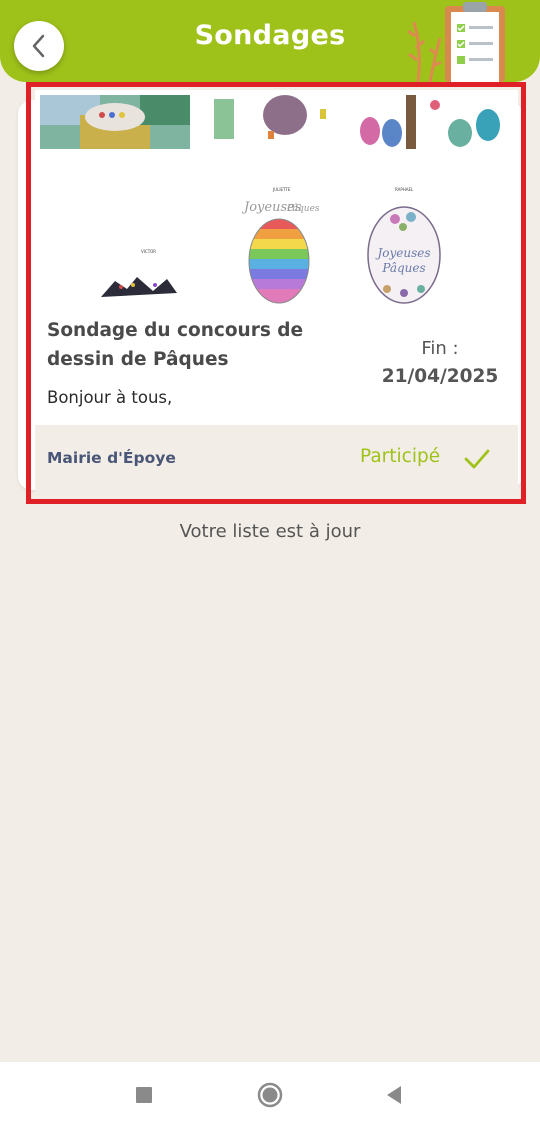  What do you see at coordinates (270, 35) in the screenshot?
I see `page-title: Sondages` at bounding box center [270, 35].